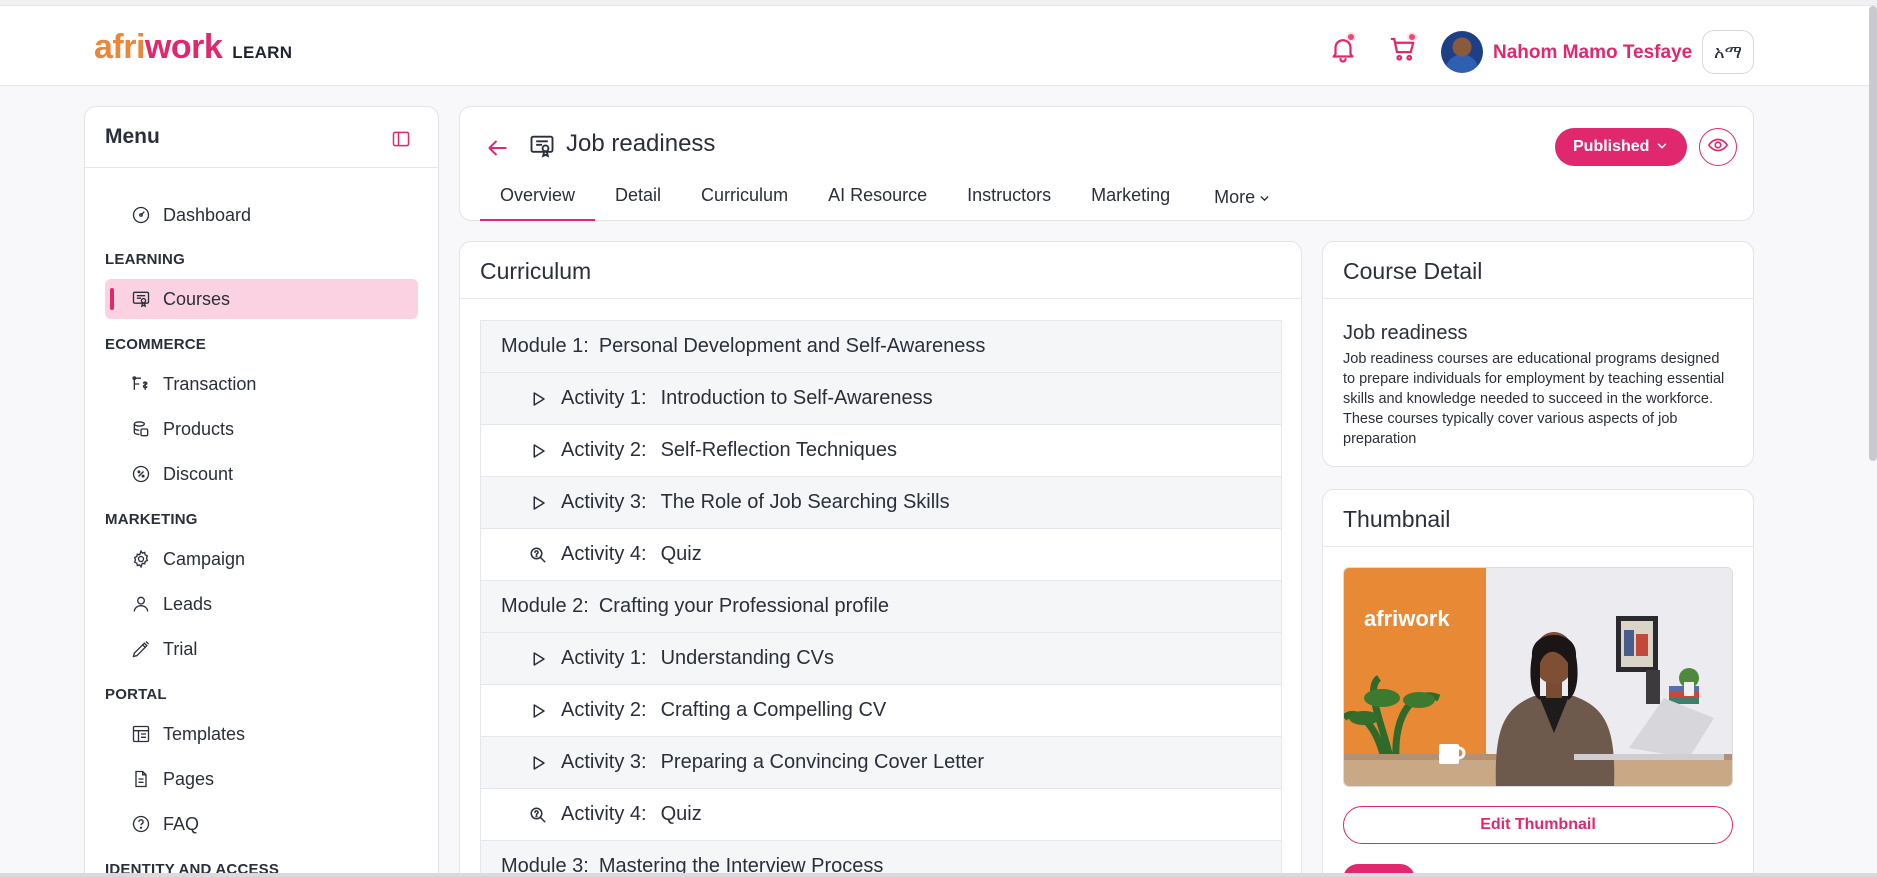 The height and width of the screenshot is (877, 1877). Describe the element at coordinates (1728, 52) in the screenshot. I see `language-switch-button: አማ` at that location.